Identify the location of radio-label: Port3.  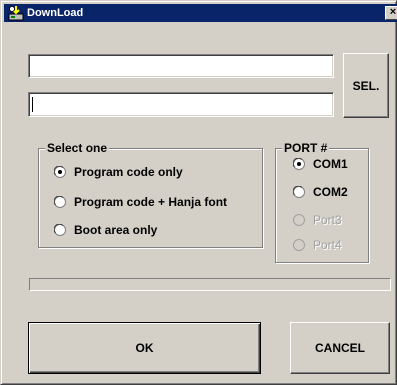
(327, 220).